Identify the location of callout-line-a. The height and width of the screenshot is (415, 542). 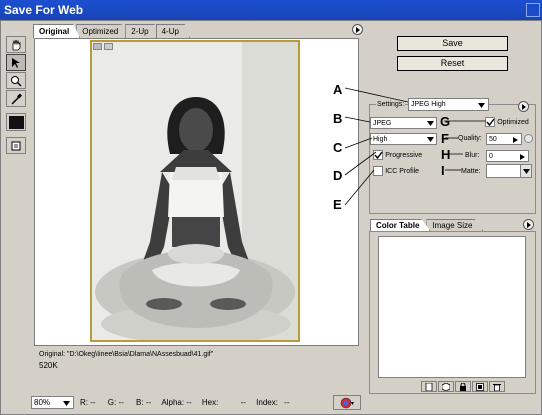
(376, 95).